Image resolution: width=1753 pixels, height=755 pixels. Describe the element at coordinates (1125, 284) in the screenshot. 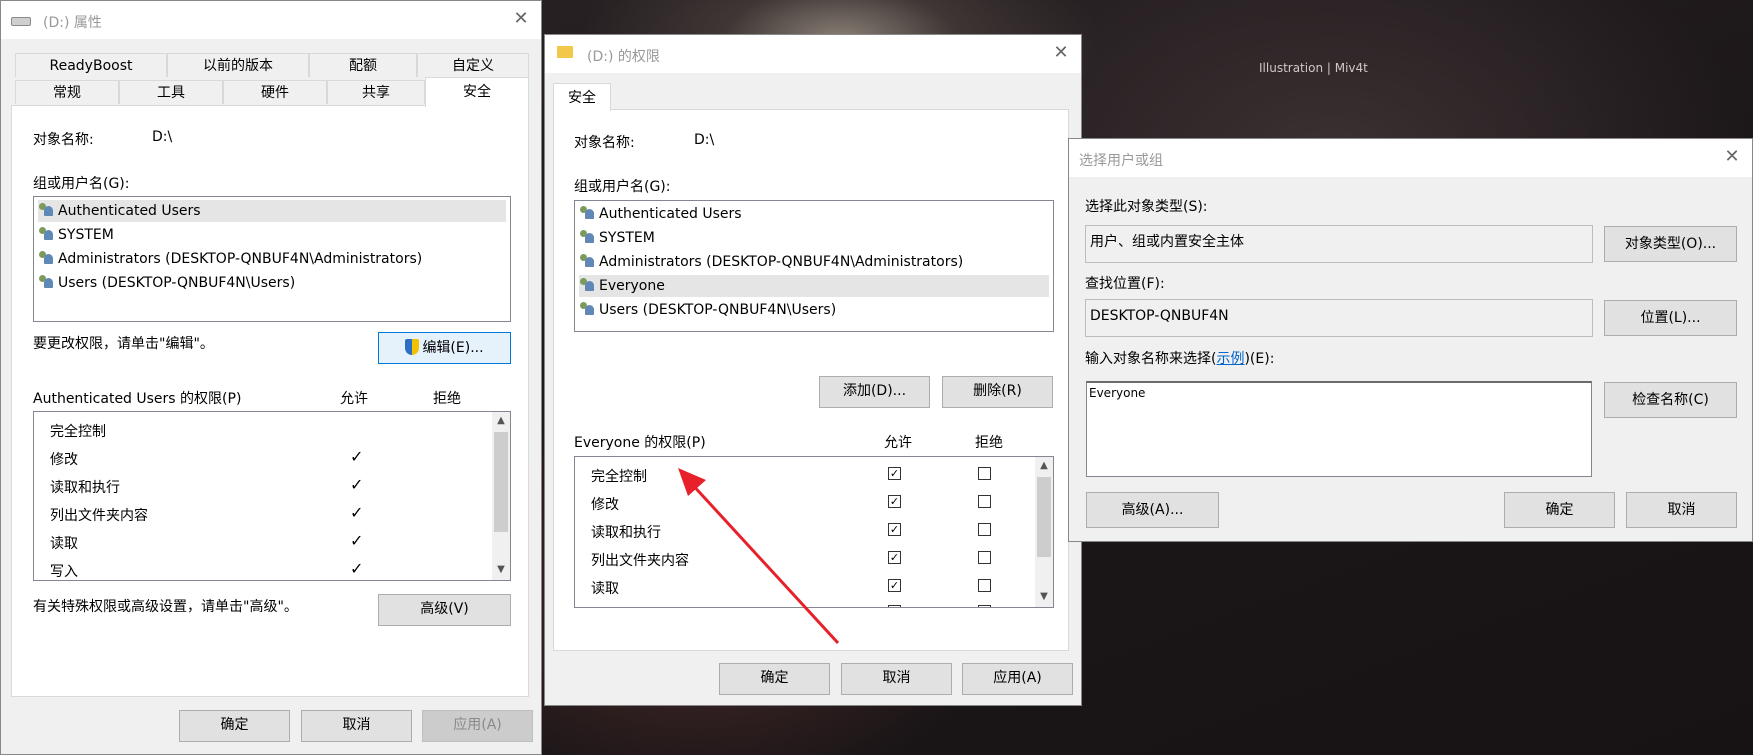

I see `location-label: 查找位置(F):` at that location.